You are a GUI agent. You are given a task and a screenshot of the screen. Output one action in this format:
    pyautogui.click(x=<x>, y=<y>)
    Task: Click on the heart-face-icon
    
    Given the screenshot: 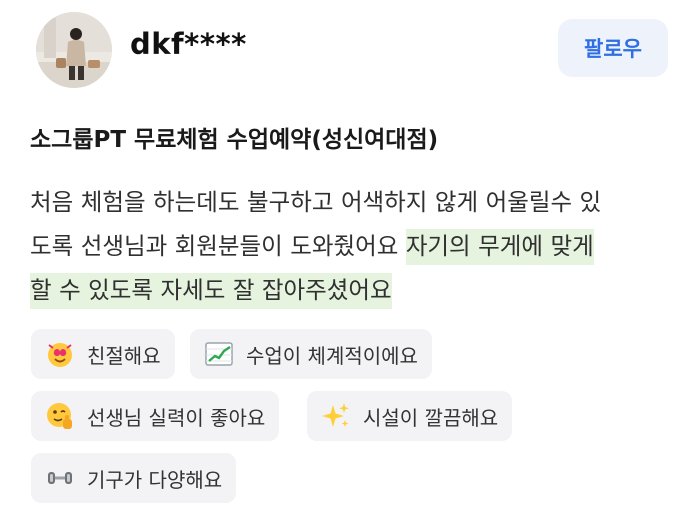 What is the action you would take?
    pyautogui.click(x=60, y=354)
    